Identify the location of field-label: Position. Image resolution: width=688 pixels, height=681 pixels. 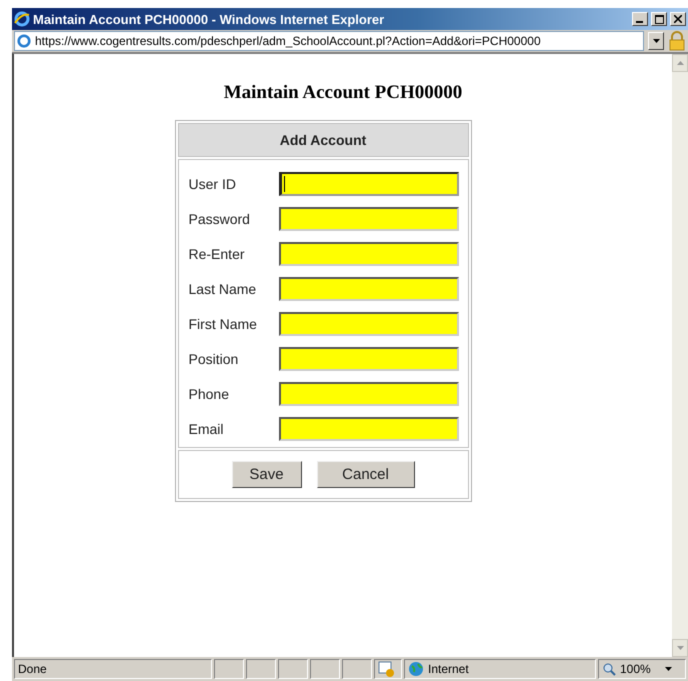
(214, 359).